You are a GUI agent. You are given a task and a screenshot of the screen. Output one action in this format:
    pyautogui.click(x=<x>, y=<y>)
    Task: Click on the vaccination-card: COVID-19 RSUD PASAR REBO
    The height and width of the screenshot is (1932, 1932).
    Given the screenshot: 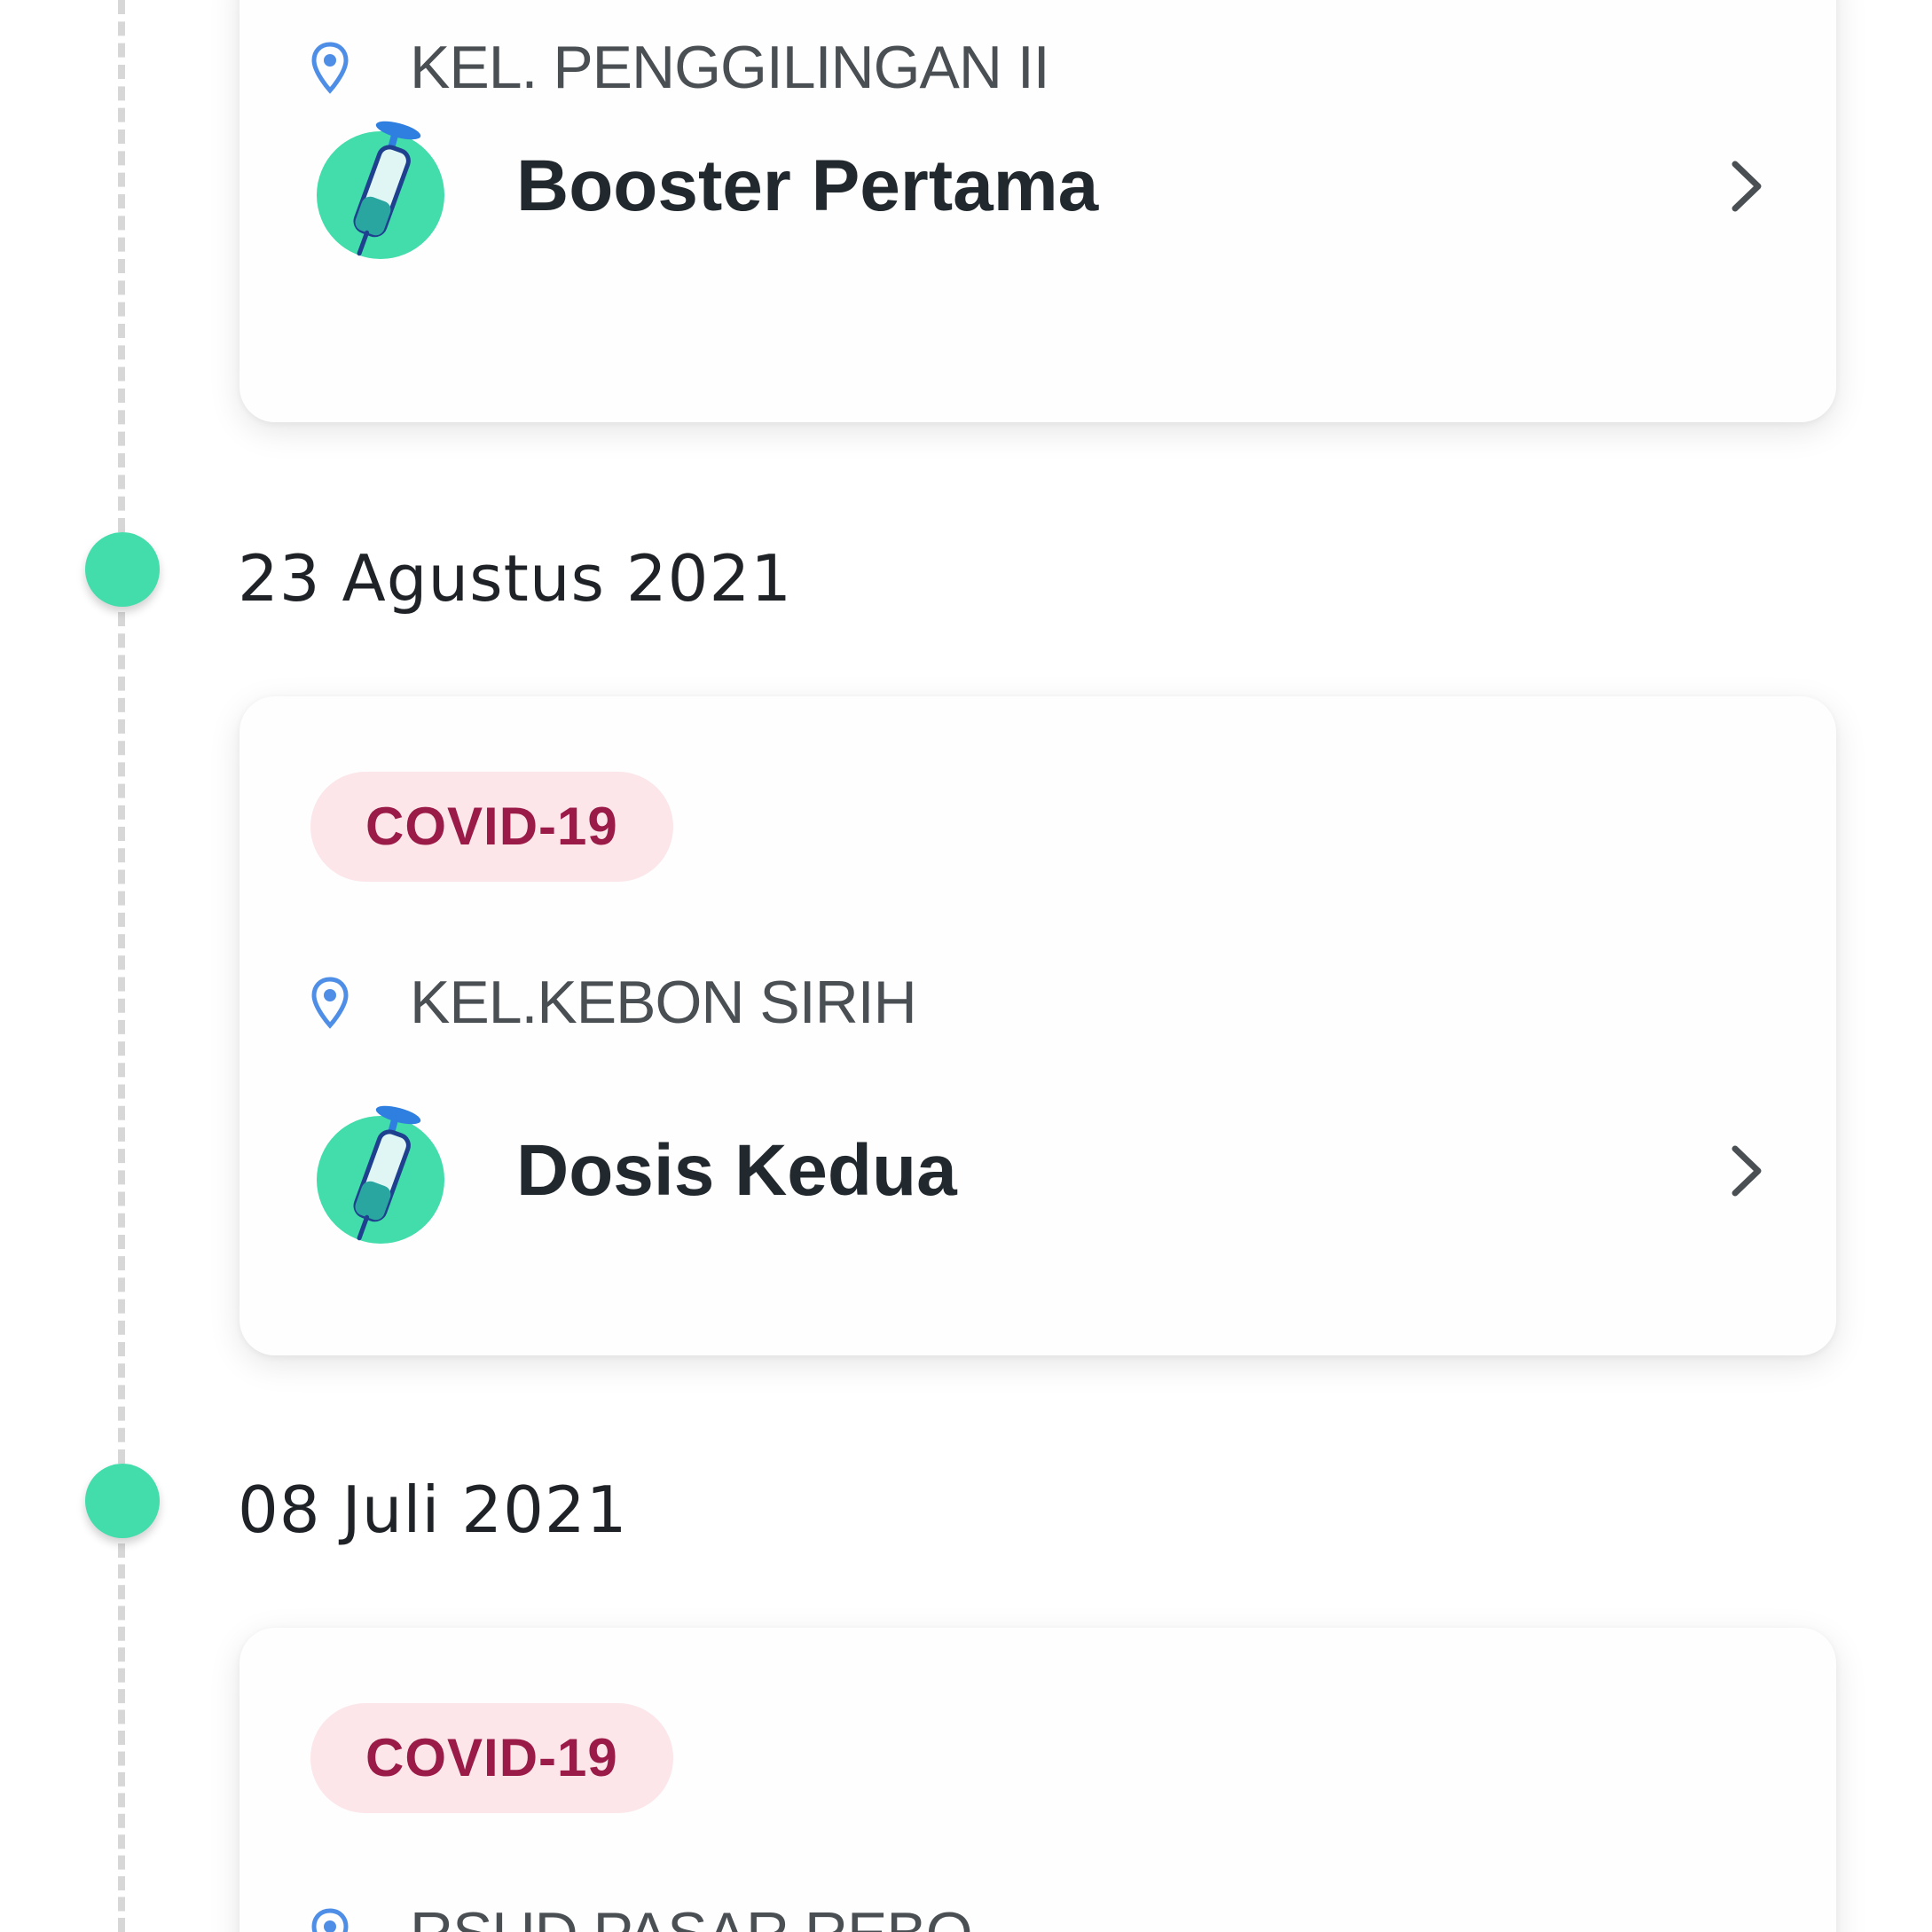 What is the action you would take?
    pyautogui.click(x=1038, y=1780)
    